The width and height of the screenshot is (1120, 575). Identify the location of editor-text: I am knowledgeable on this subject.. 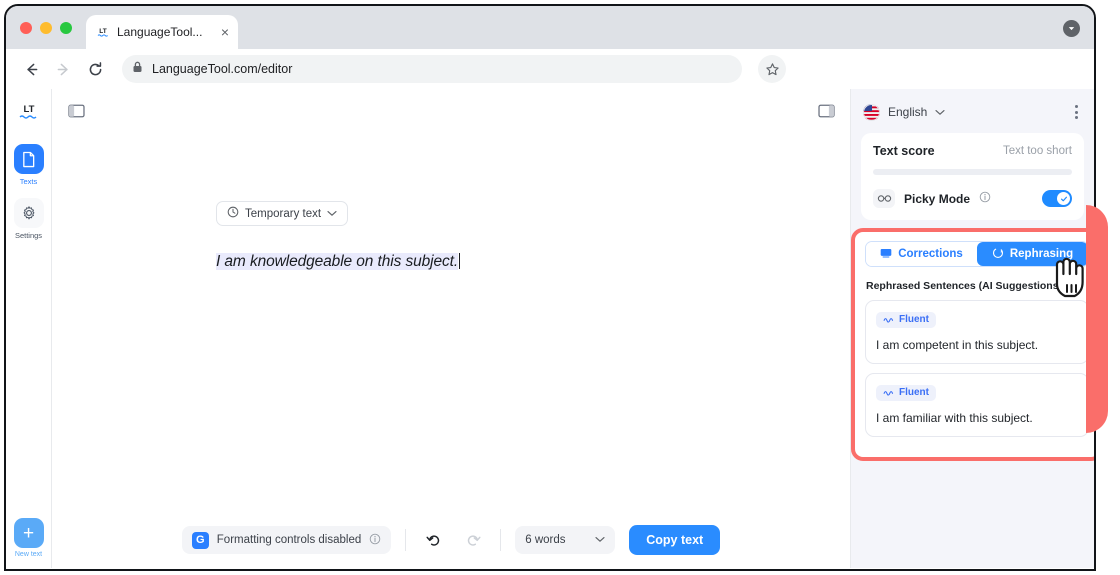
(337, 261).